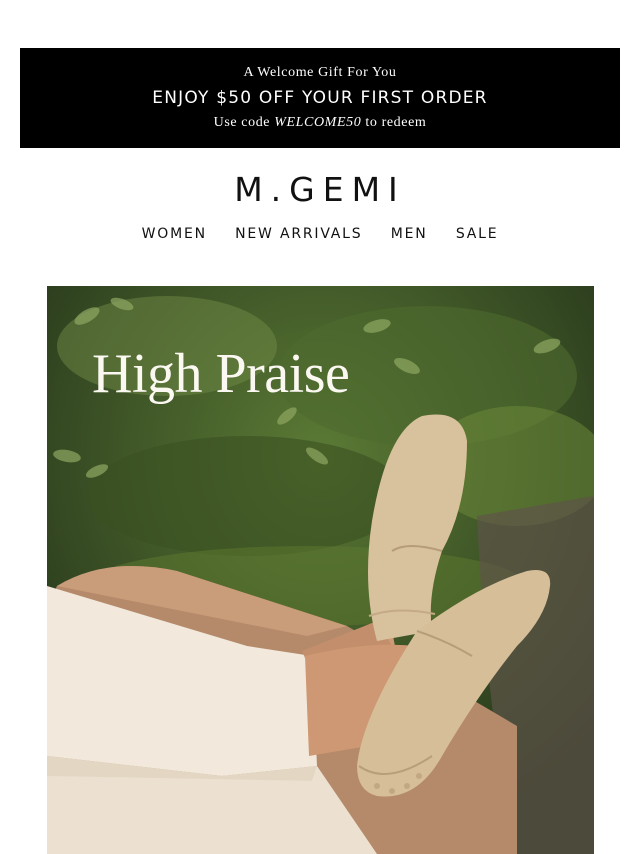  I want to click on nav-men: MEN, so click(409, 234).